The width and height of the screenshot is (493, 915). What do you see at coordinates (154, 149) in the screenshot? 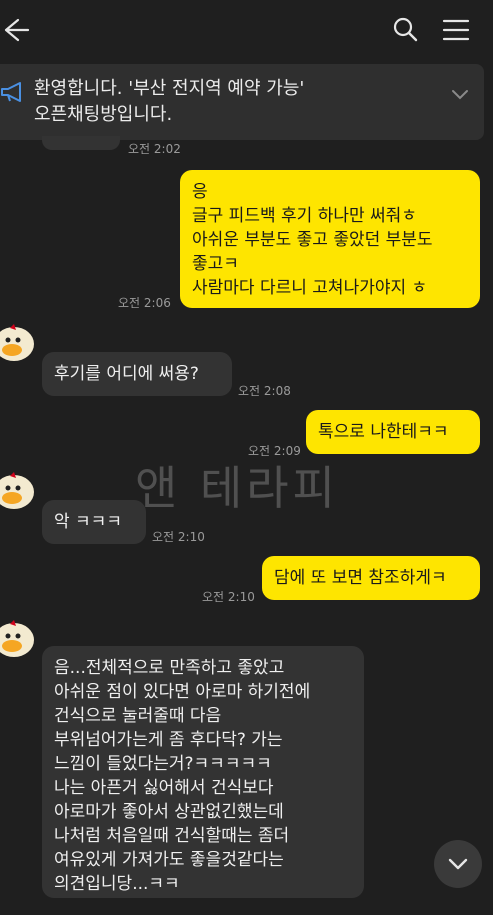
I see `message-time: 오전 2:02` at bounding box center [154, 149].